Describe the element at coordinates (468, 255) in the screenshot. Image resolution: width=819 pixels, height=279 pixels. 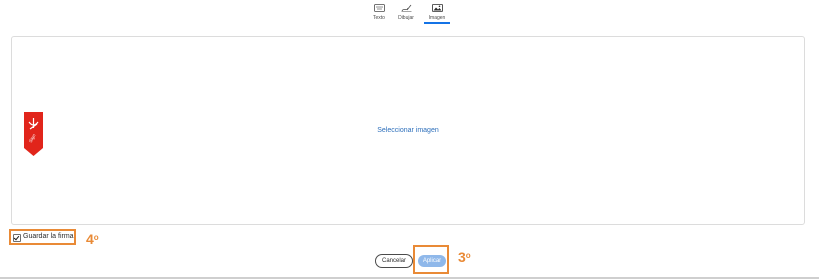
I see `step-3-suffix: o` at that location.